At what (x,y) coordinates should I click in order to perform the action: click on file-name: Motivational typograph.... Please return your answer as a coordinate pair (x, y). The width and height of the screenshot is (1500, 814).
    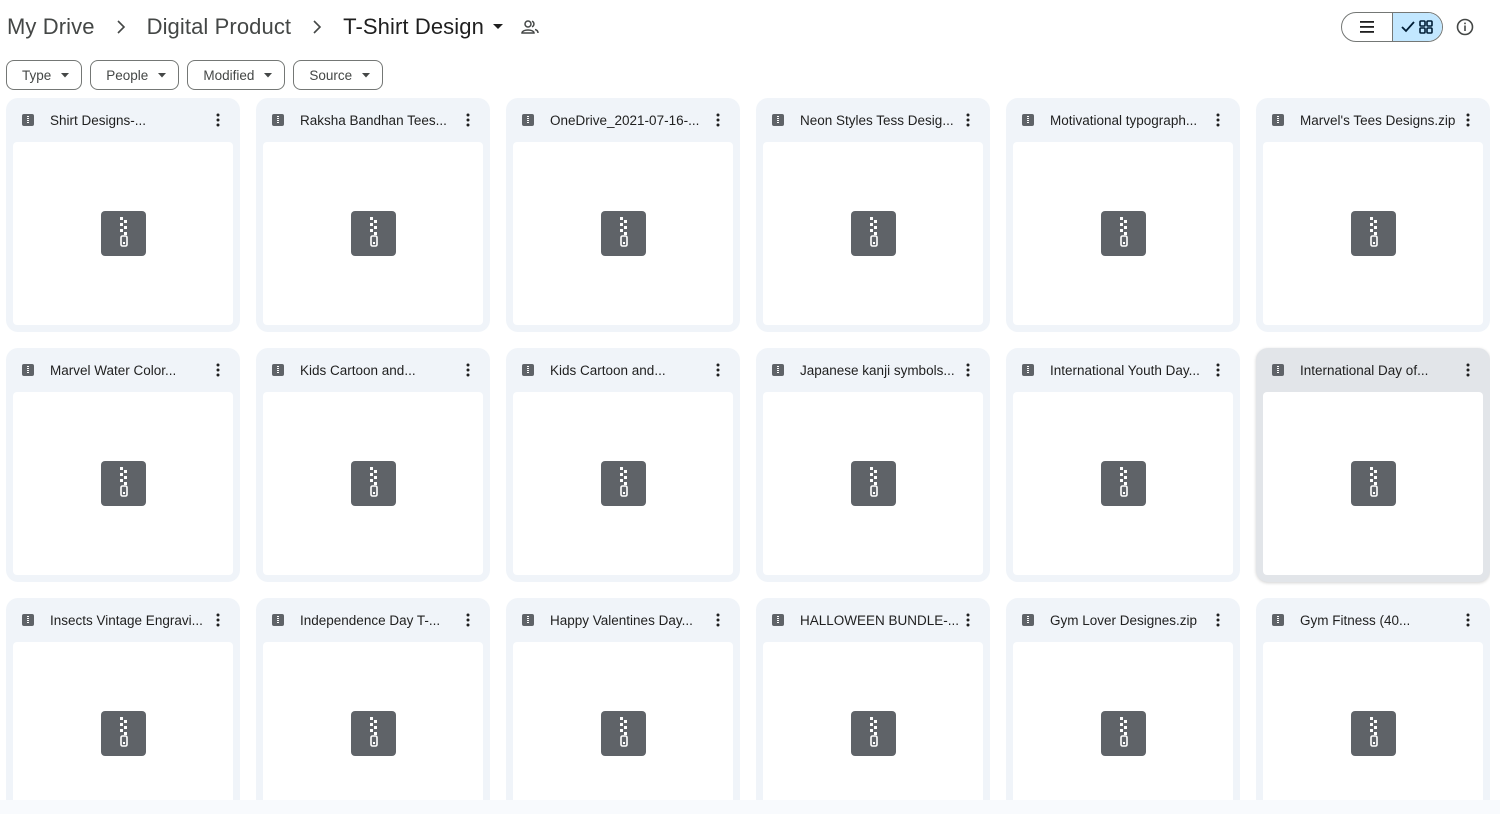
    Looking at the image, I should click on (1124, 120).